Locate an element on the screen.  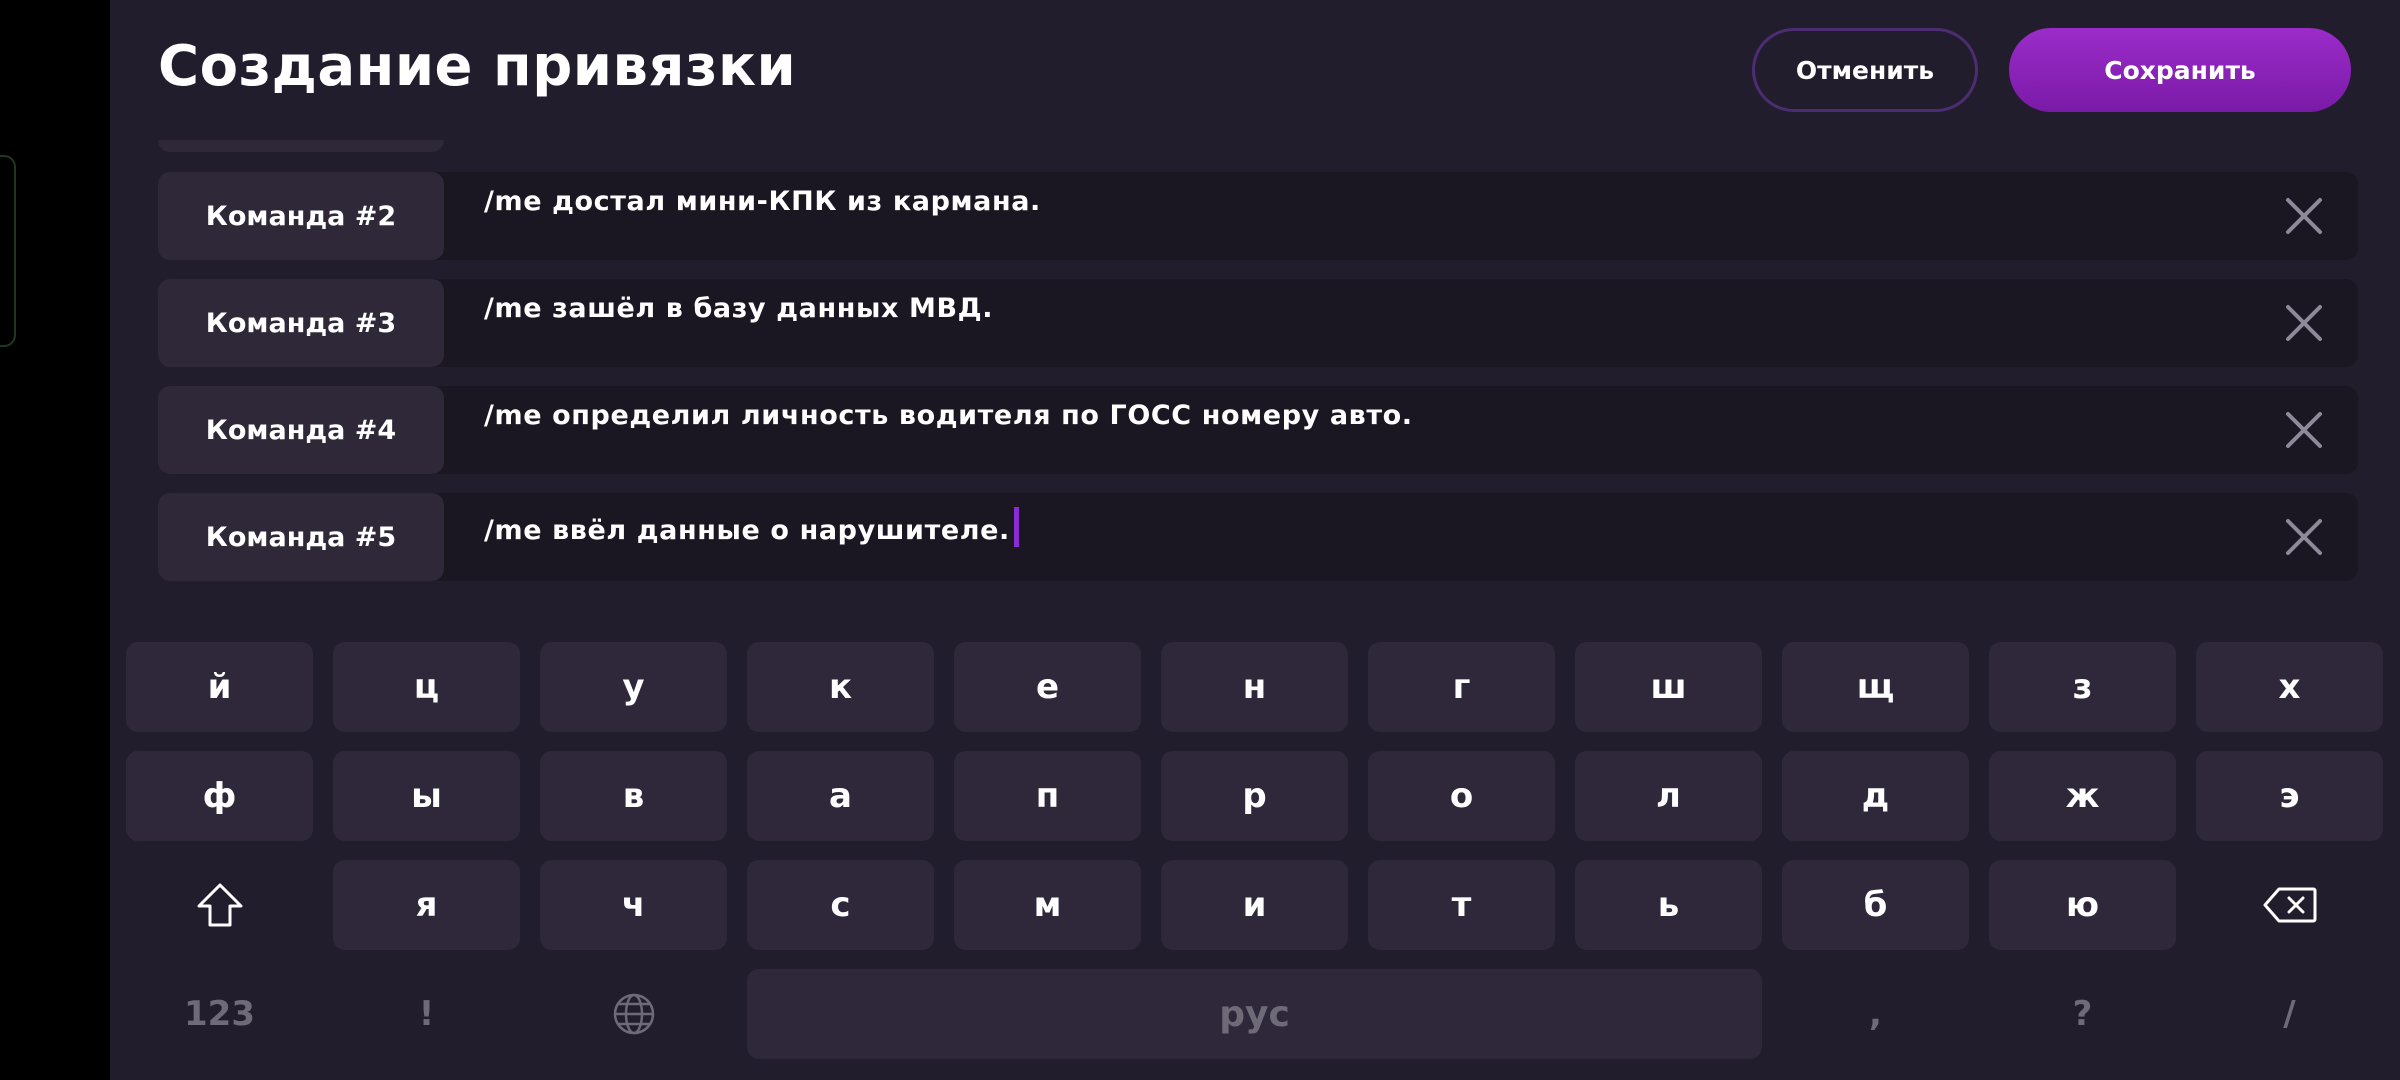
text-caret is located at coordinates (1016, 527).